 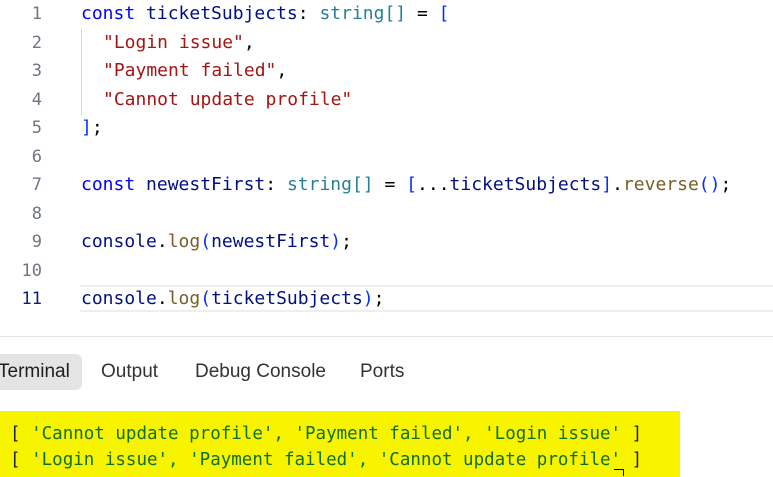 I want to click on line-number: 3, so click(x=36, y=71).